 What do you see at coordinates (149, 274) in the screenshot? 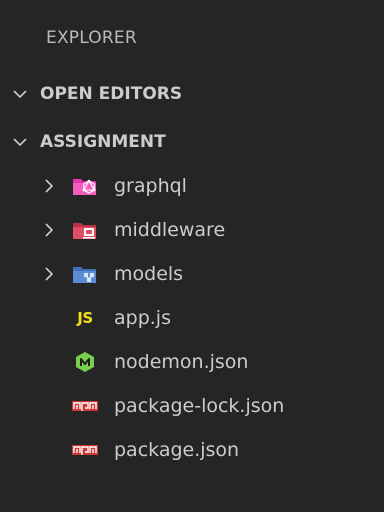
I see `folder-label: models` at bounding box center [149, 274].